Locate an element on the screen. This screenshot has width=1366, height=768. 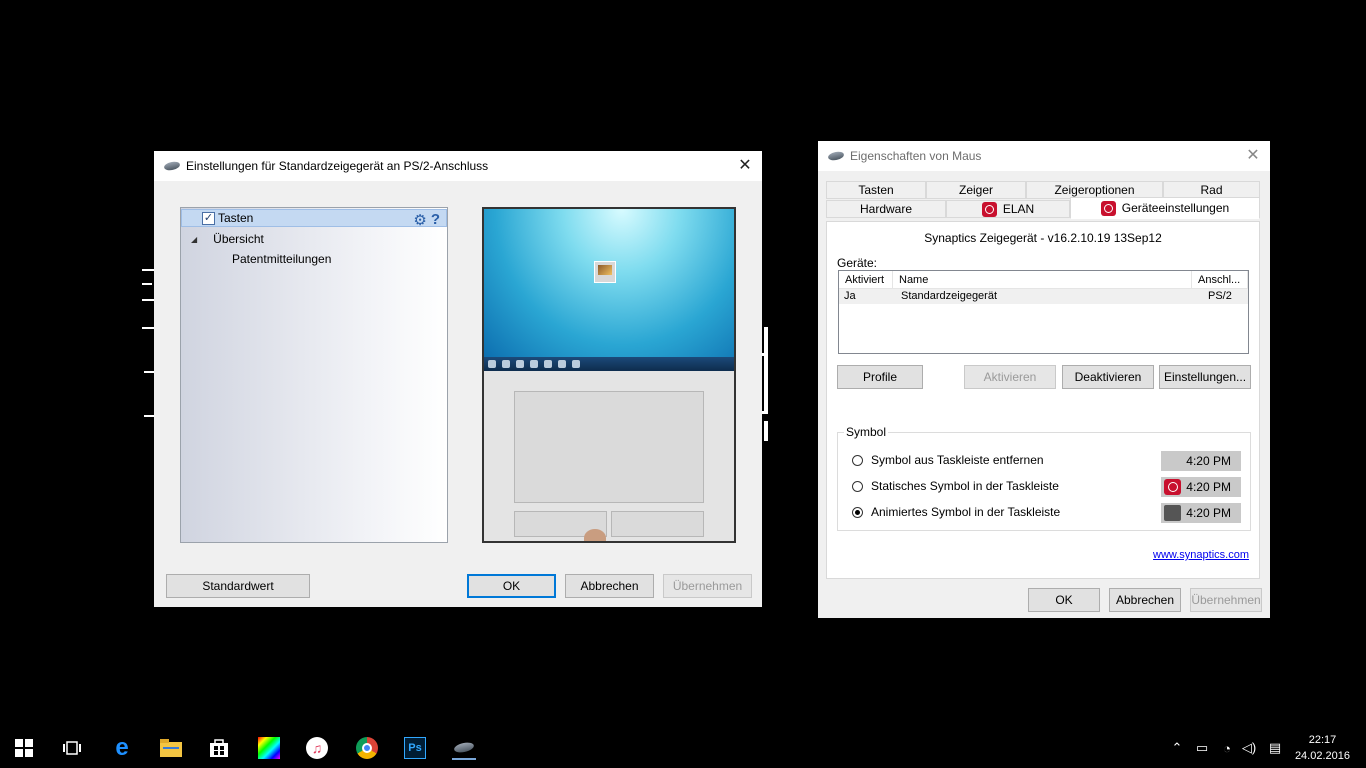
tab-elan: ELAN is located at coordinates (1008, 209).